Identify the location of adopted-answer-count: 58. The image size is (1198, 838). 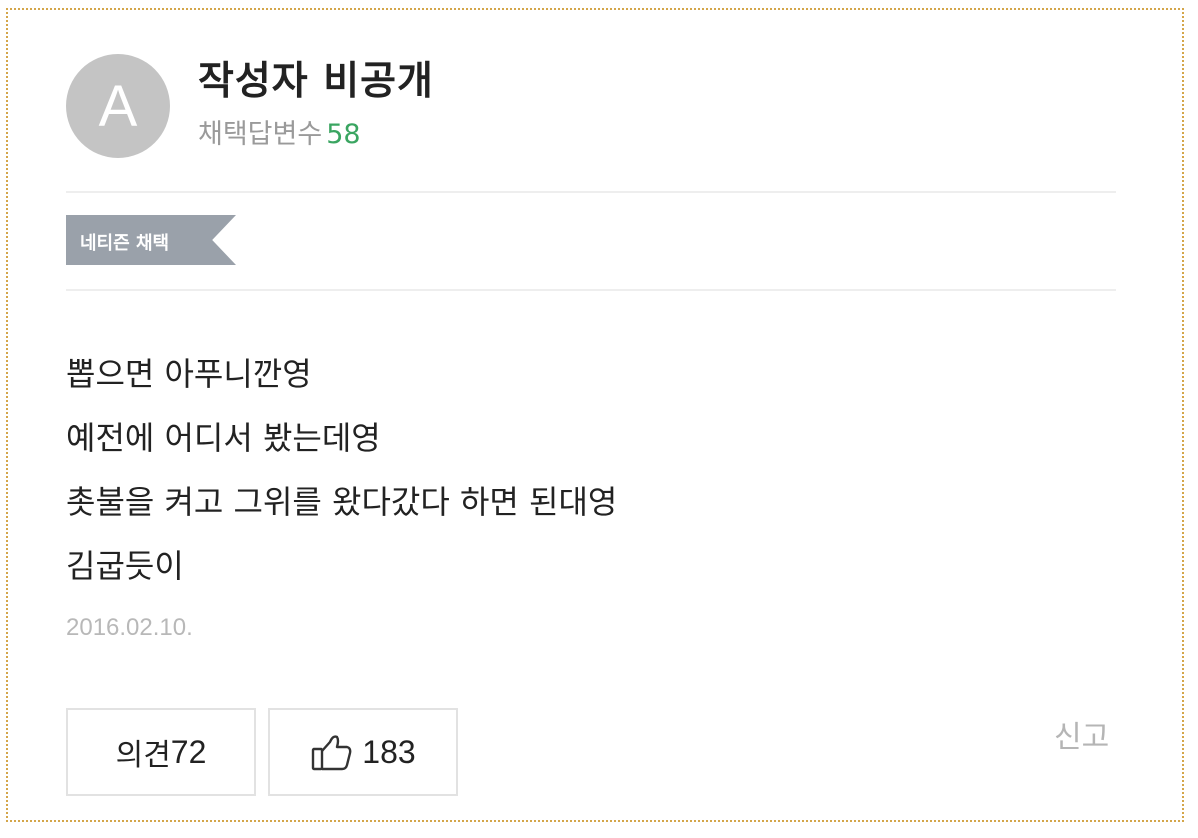
(343, 134).